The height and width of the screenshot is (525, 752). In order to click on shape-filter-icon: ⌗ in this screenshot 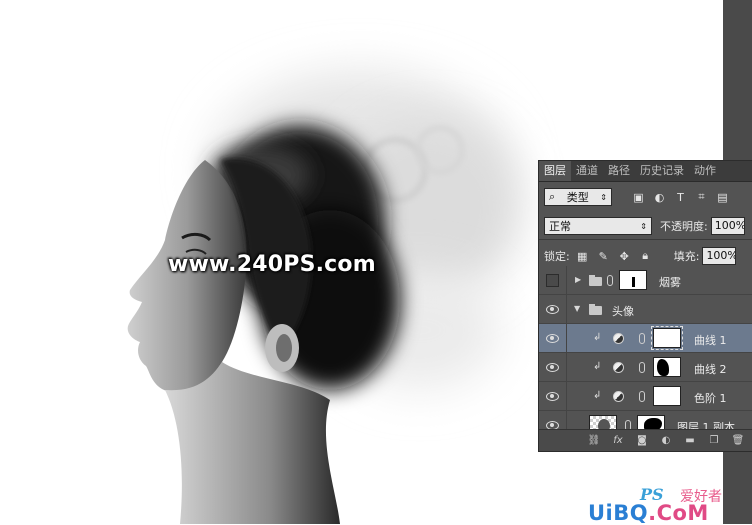, I will do `click(701, 197)`.